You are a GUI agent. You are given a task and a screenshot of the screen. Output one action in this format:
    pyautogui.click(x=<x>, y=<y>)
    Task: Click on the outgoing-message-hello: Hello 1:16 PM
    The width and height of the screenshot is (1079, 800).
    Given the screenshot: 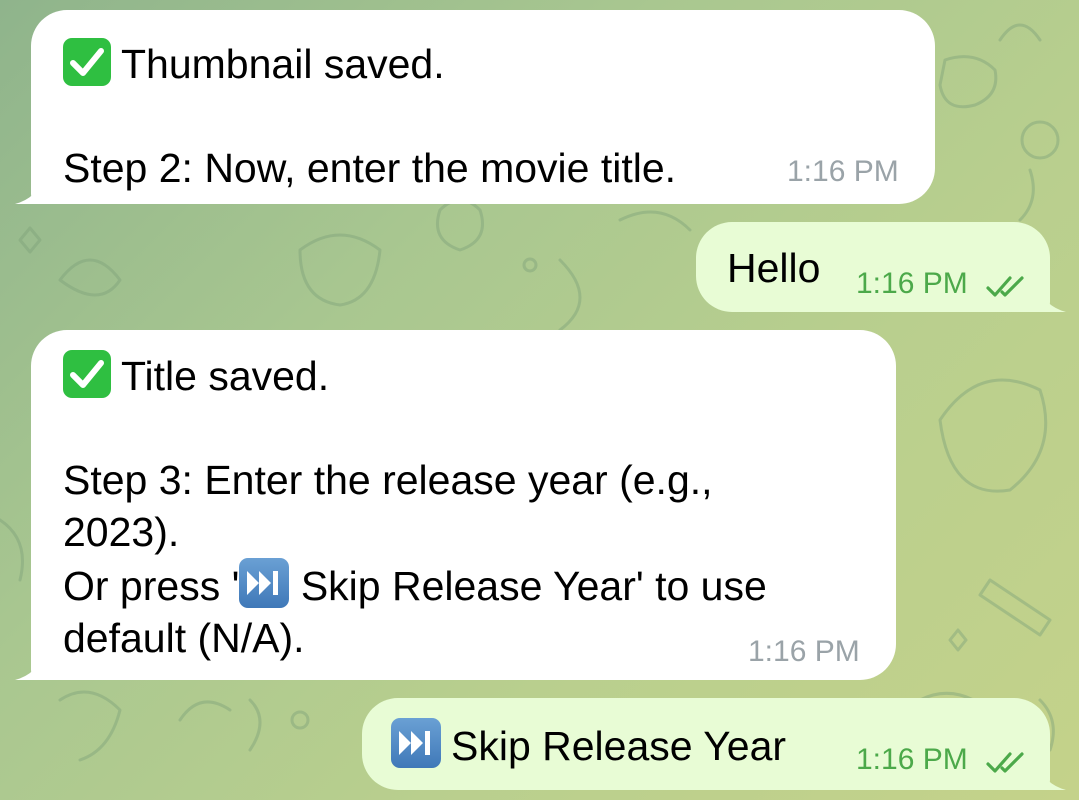 What is the action you would take?
    pyautogui.click(x=881, y=267)
    